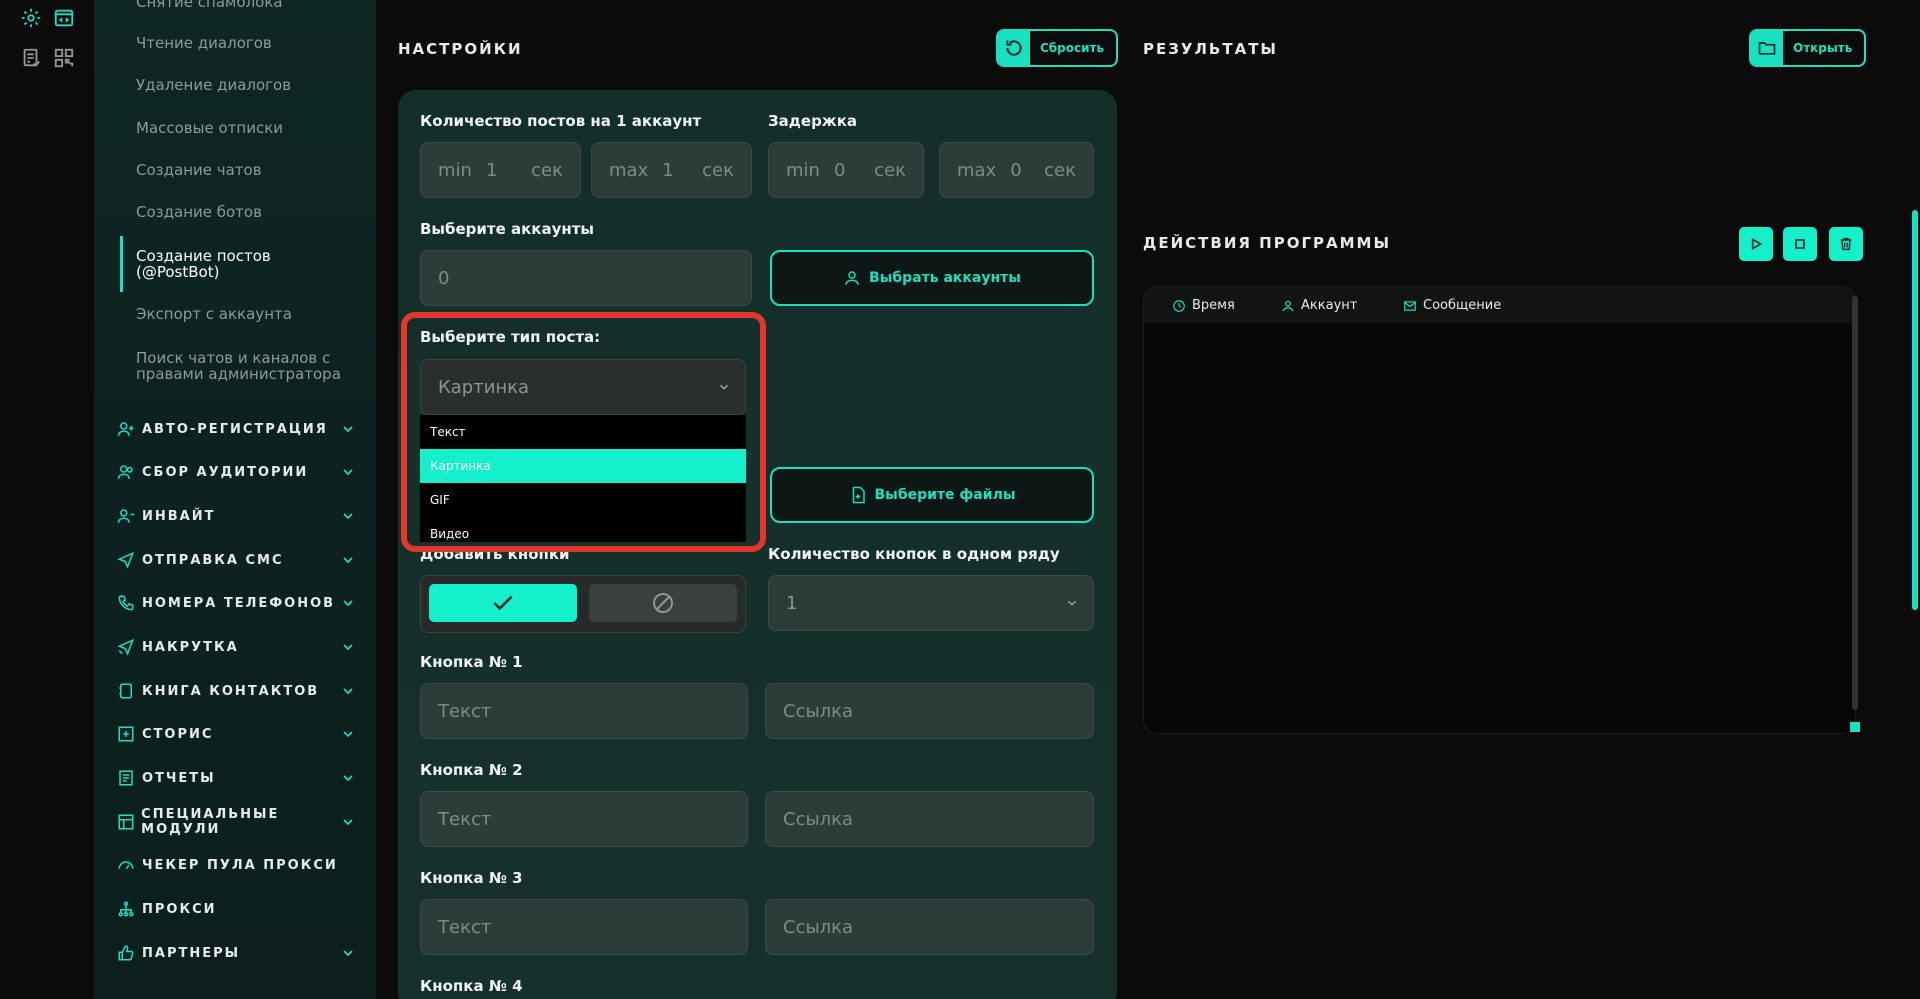 The image size is (1920, 999). What do you see at coordinates (507, 229) in the screenshot?
I see `accounts-label: Выберите аккаунты` at bounding box center [507, 229].